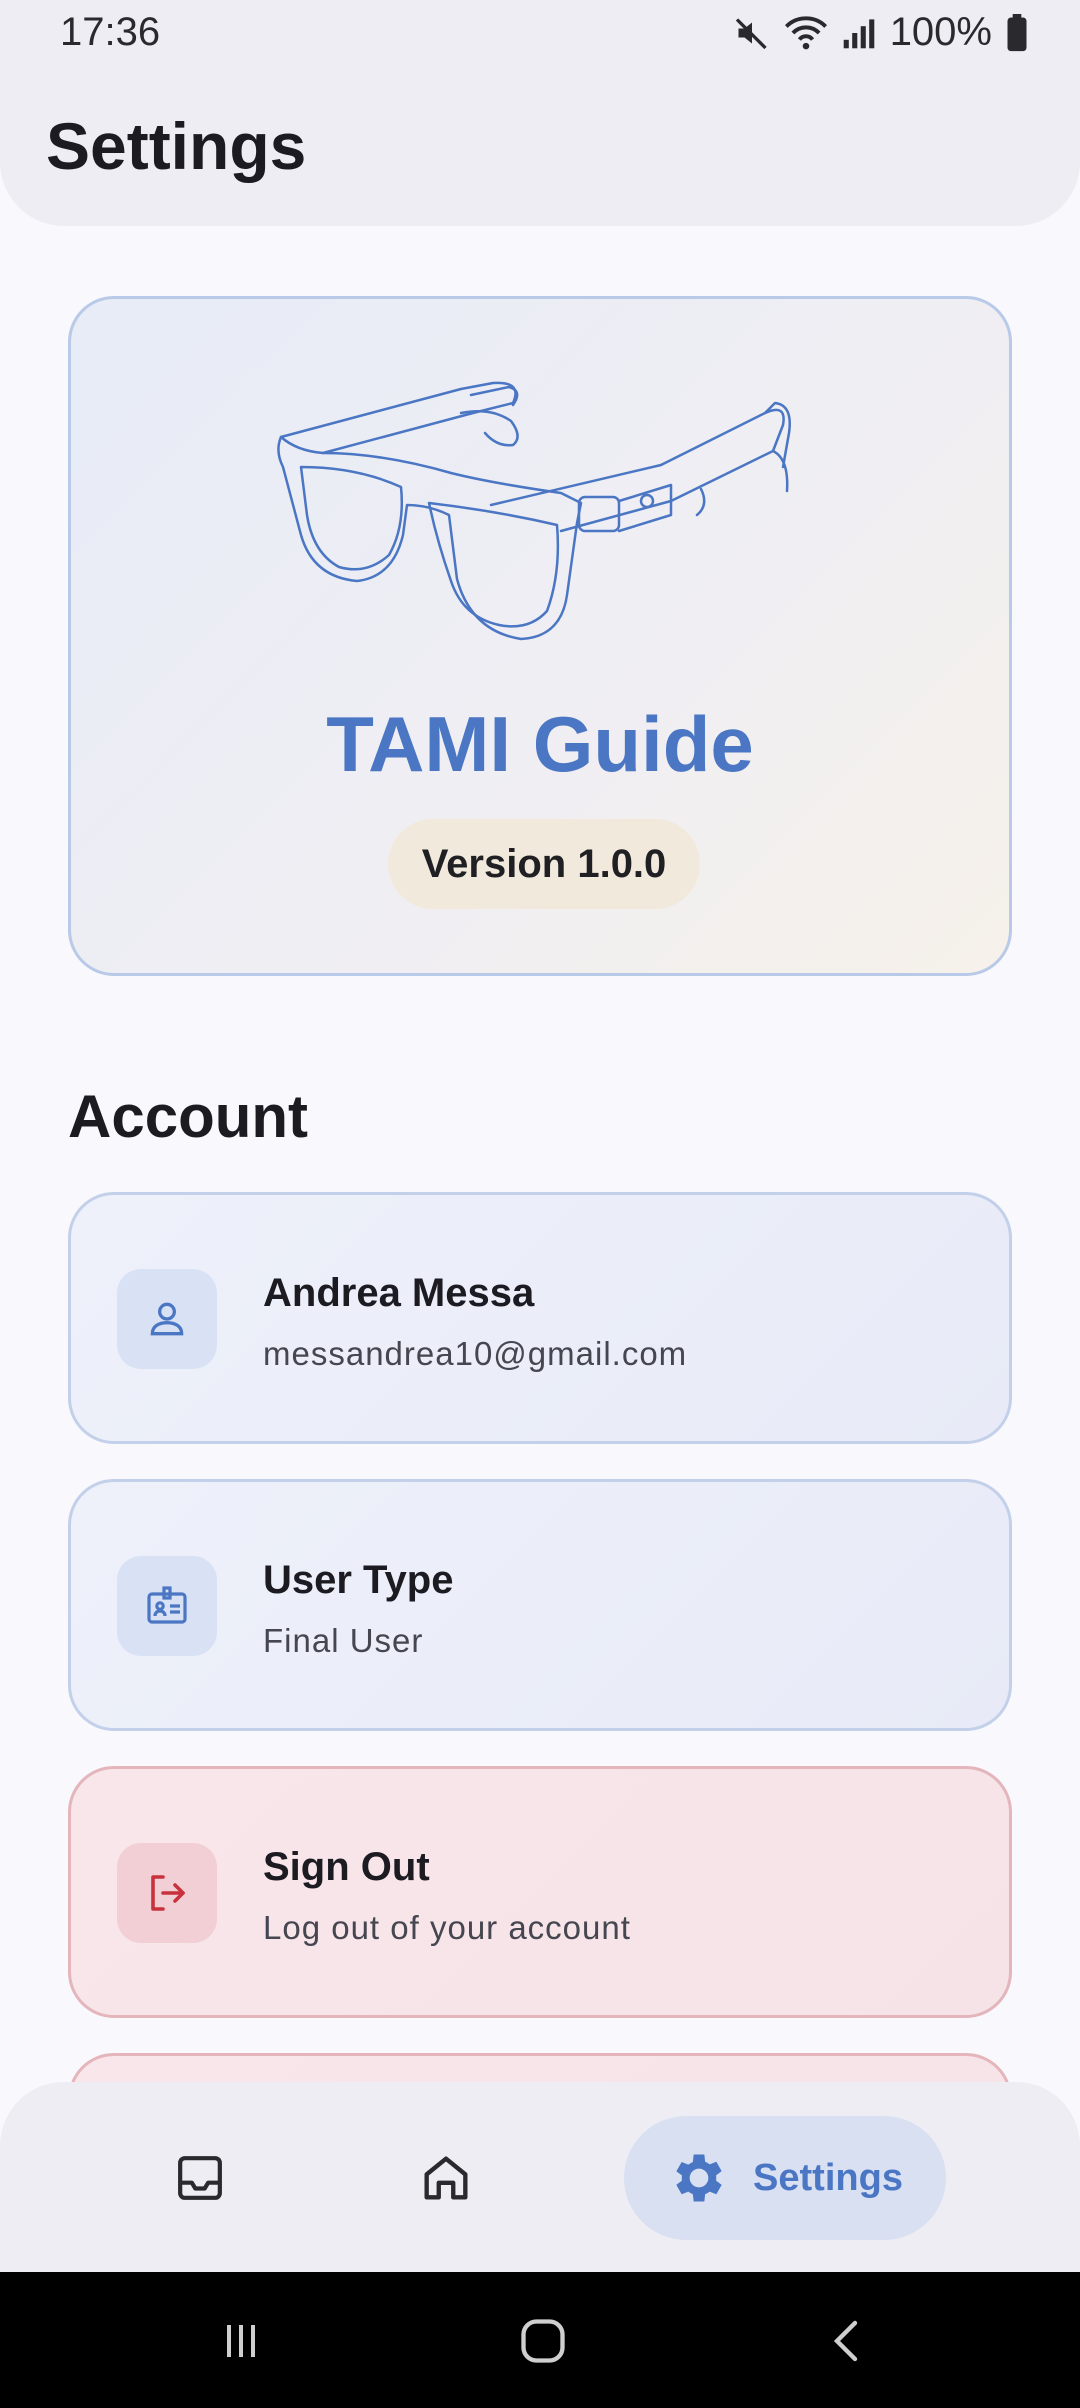  I want to click on top-app-bar: 17:36 100% Settings, so click(540, 113).